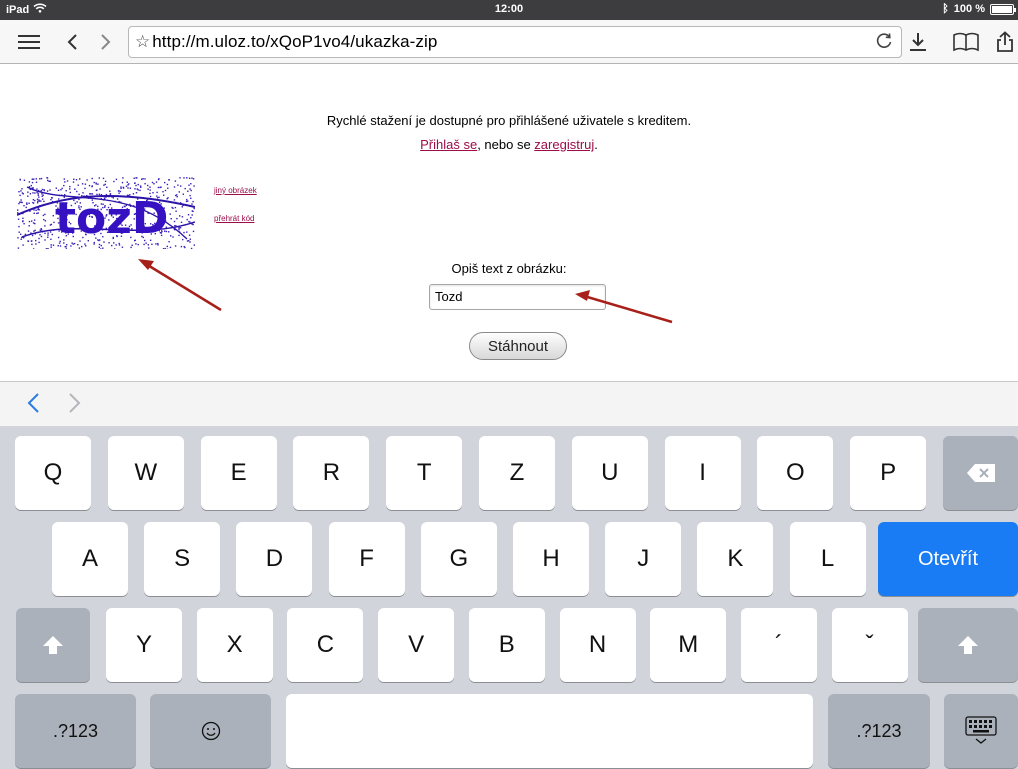 This screenshot has width=1018, height=769. What do you see at coordinates (869, 645) in the screenshot?
I see `row3-key-8: ˇ` at bounding box center [869, 645].